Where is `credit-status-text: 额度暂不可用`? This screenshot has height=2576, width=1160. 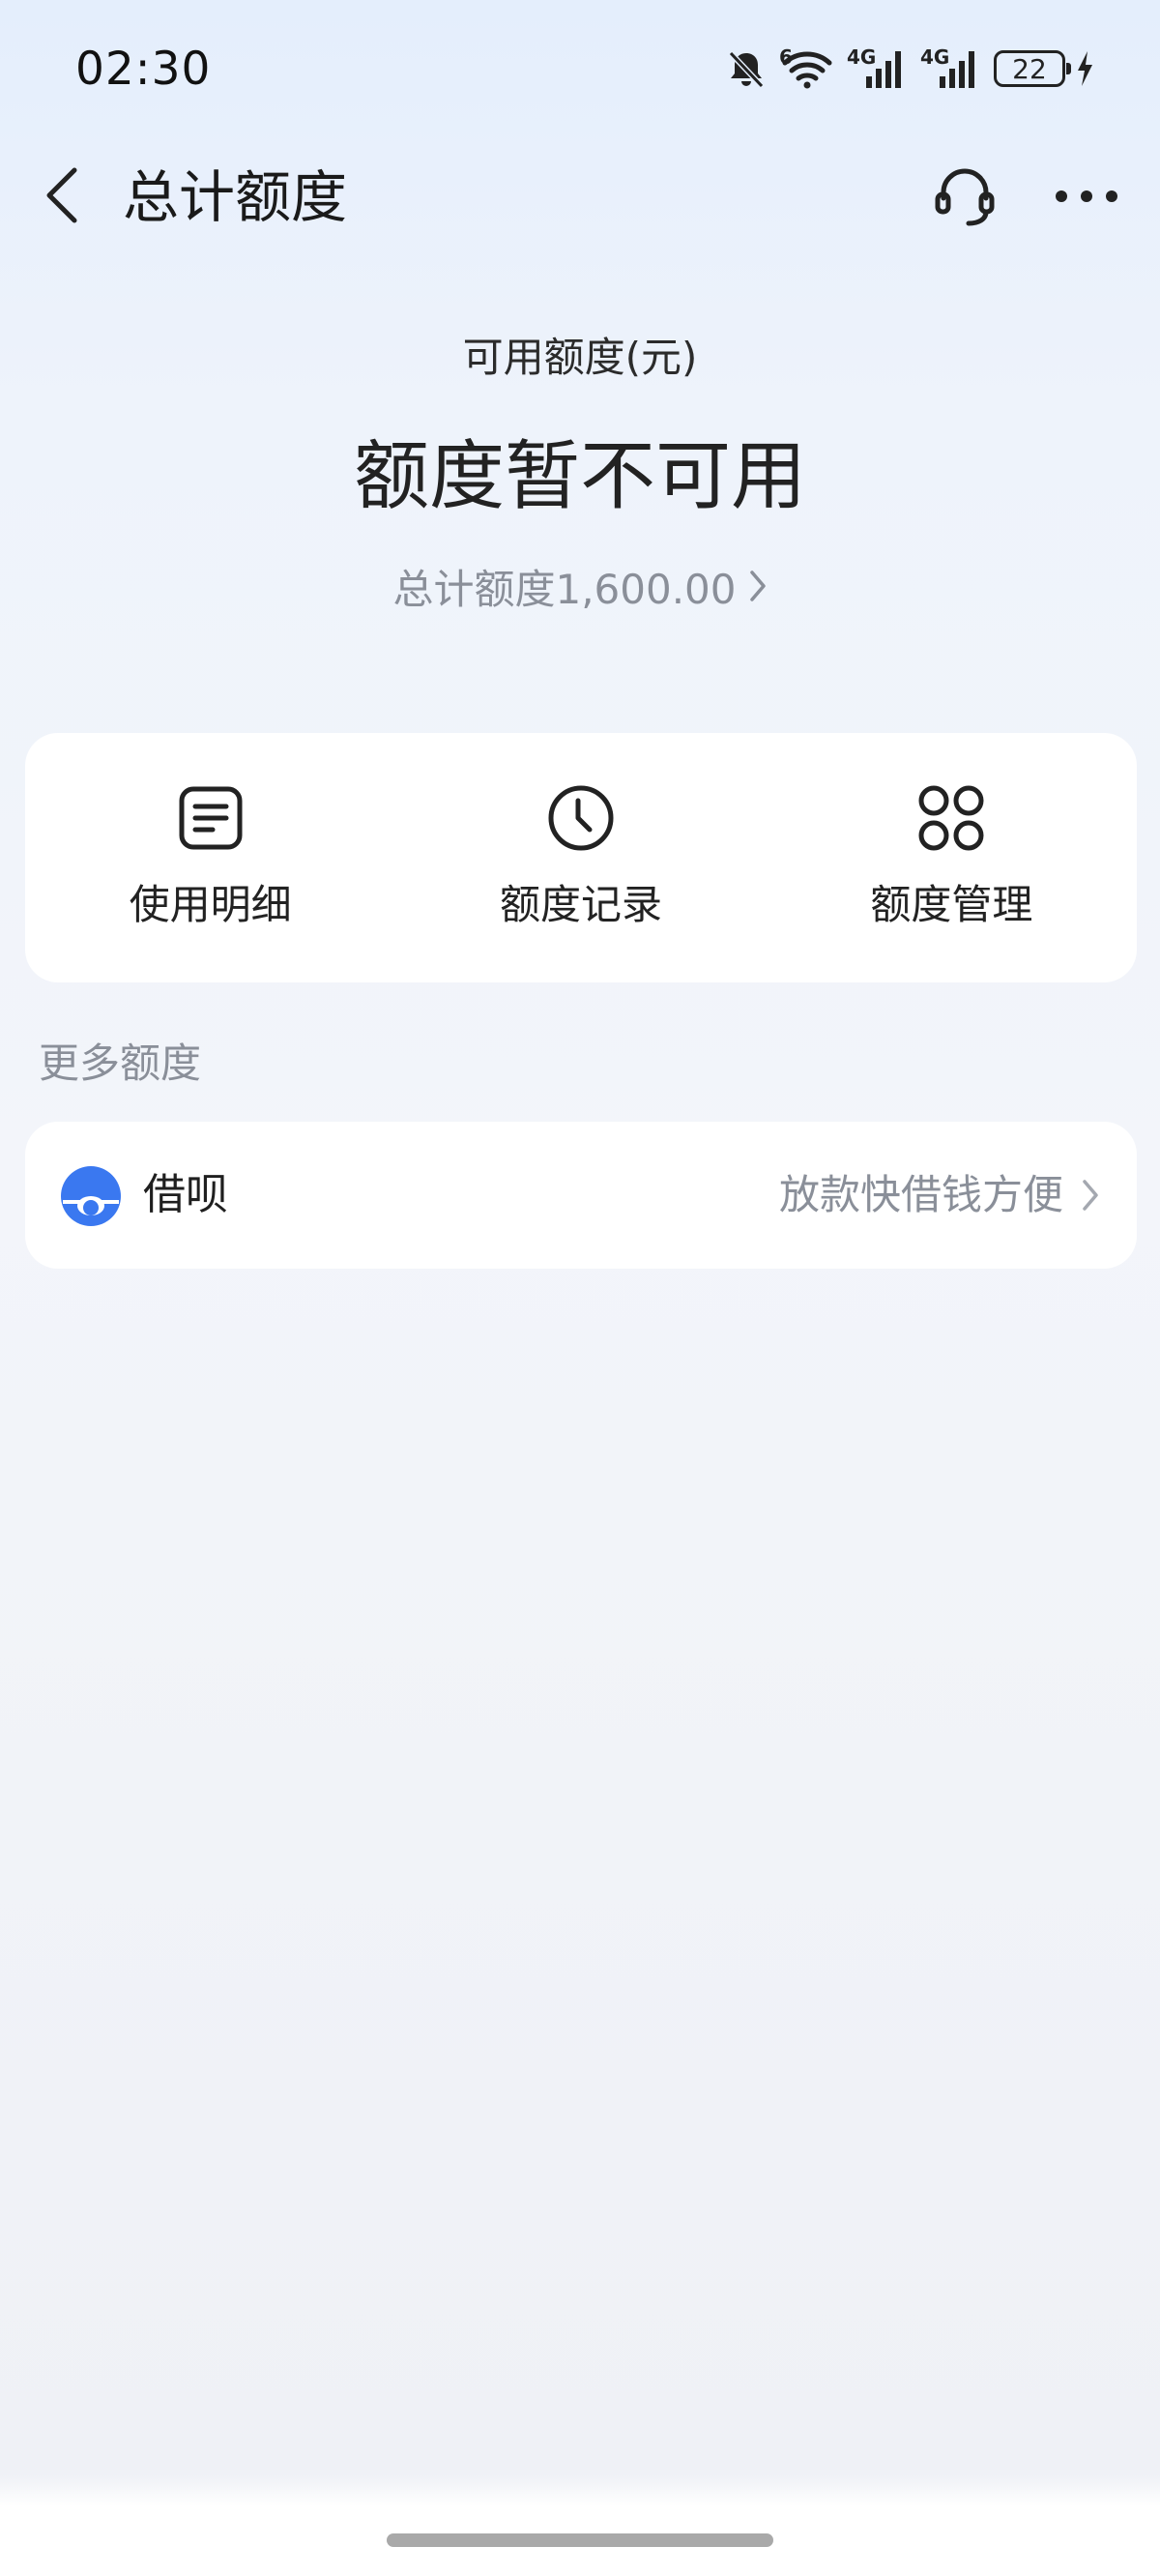 credit-status-text: 额度暂不可用 is located at coordinates (579, 476).